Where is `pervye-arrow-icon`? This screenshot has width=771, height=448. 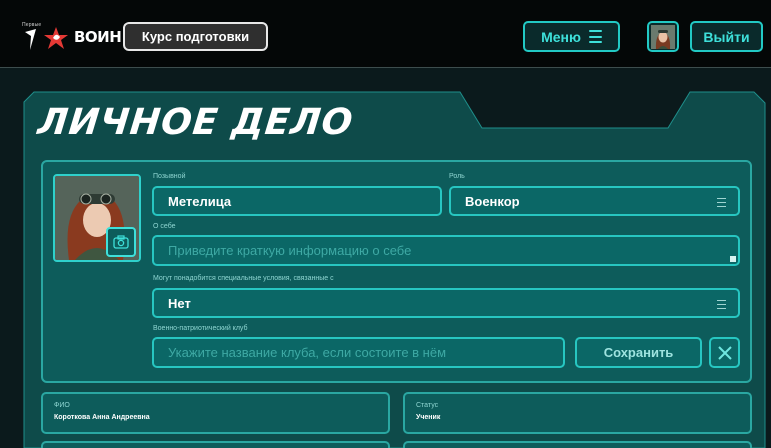 pervye-arrow-icon is located at coordinates (30, 39).